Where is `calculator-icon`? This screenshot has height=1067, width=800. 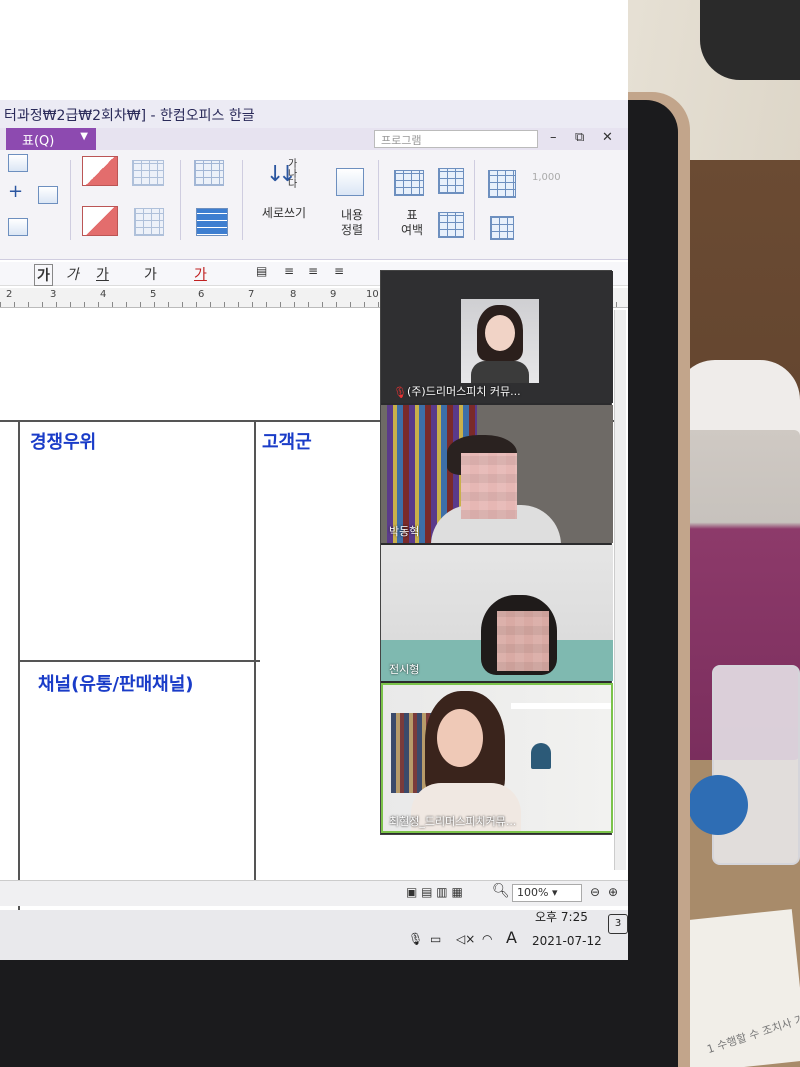
calculator-icon is located at coordinates (502, 228).